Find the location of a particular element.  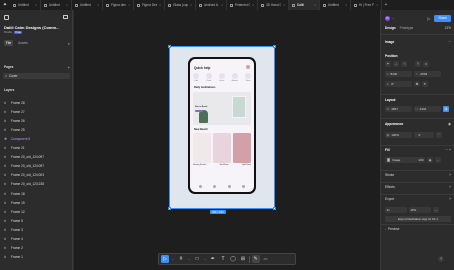

export-scale: 1x is located at coordinates (396, 210).